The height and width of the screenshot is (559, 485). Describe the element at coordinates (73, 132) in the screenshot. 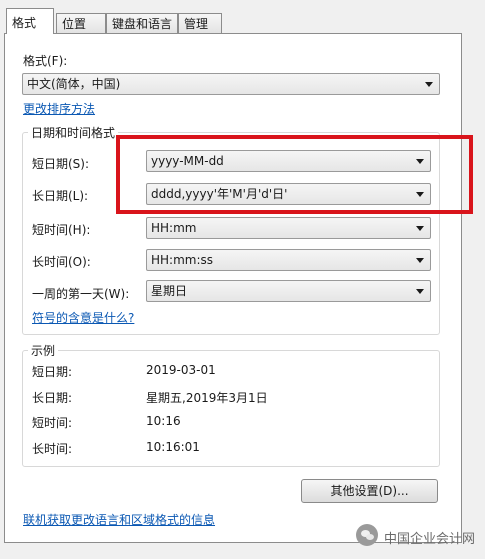

I see `datetime-group-title: 日期和时间格式` at that location.